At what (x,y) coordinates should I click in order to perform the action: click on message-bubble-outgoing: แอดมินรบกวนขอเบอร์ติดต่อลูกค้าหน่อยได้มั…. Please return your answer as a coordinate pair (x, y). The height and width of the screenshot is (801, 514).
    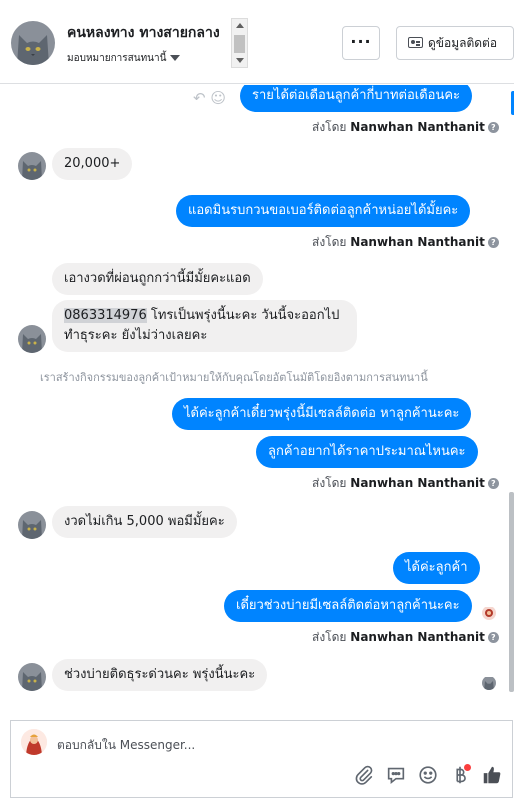
    Looking at the image, I should click on (323, 211).